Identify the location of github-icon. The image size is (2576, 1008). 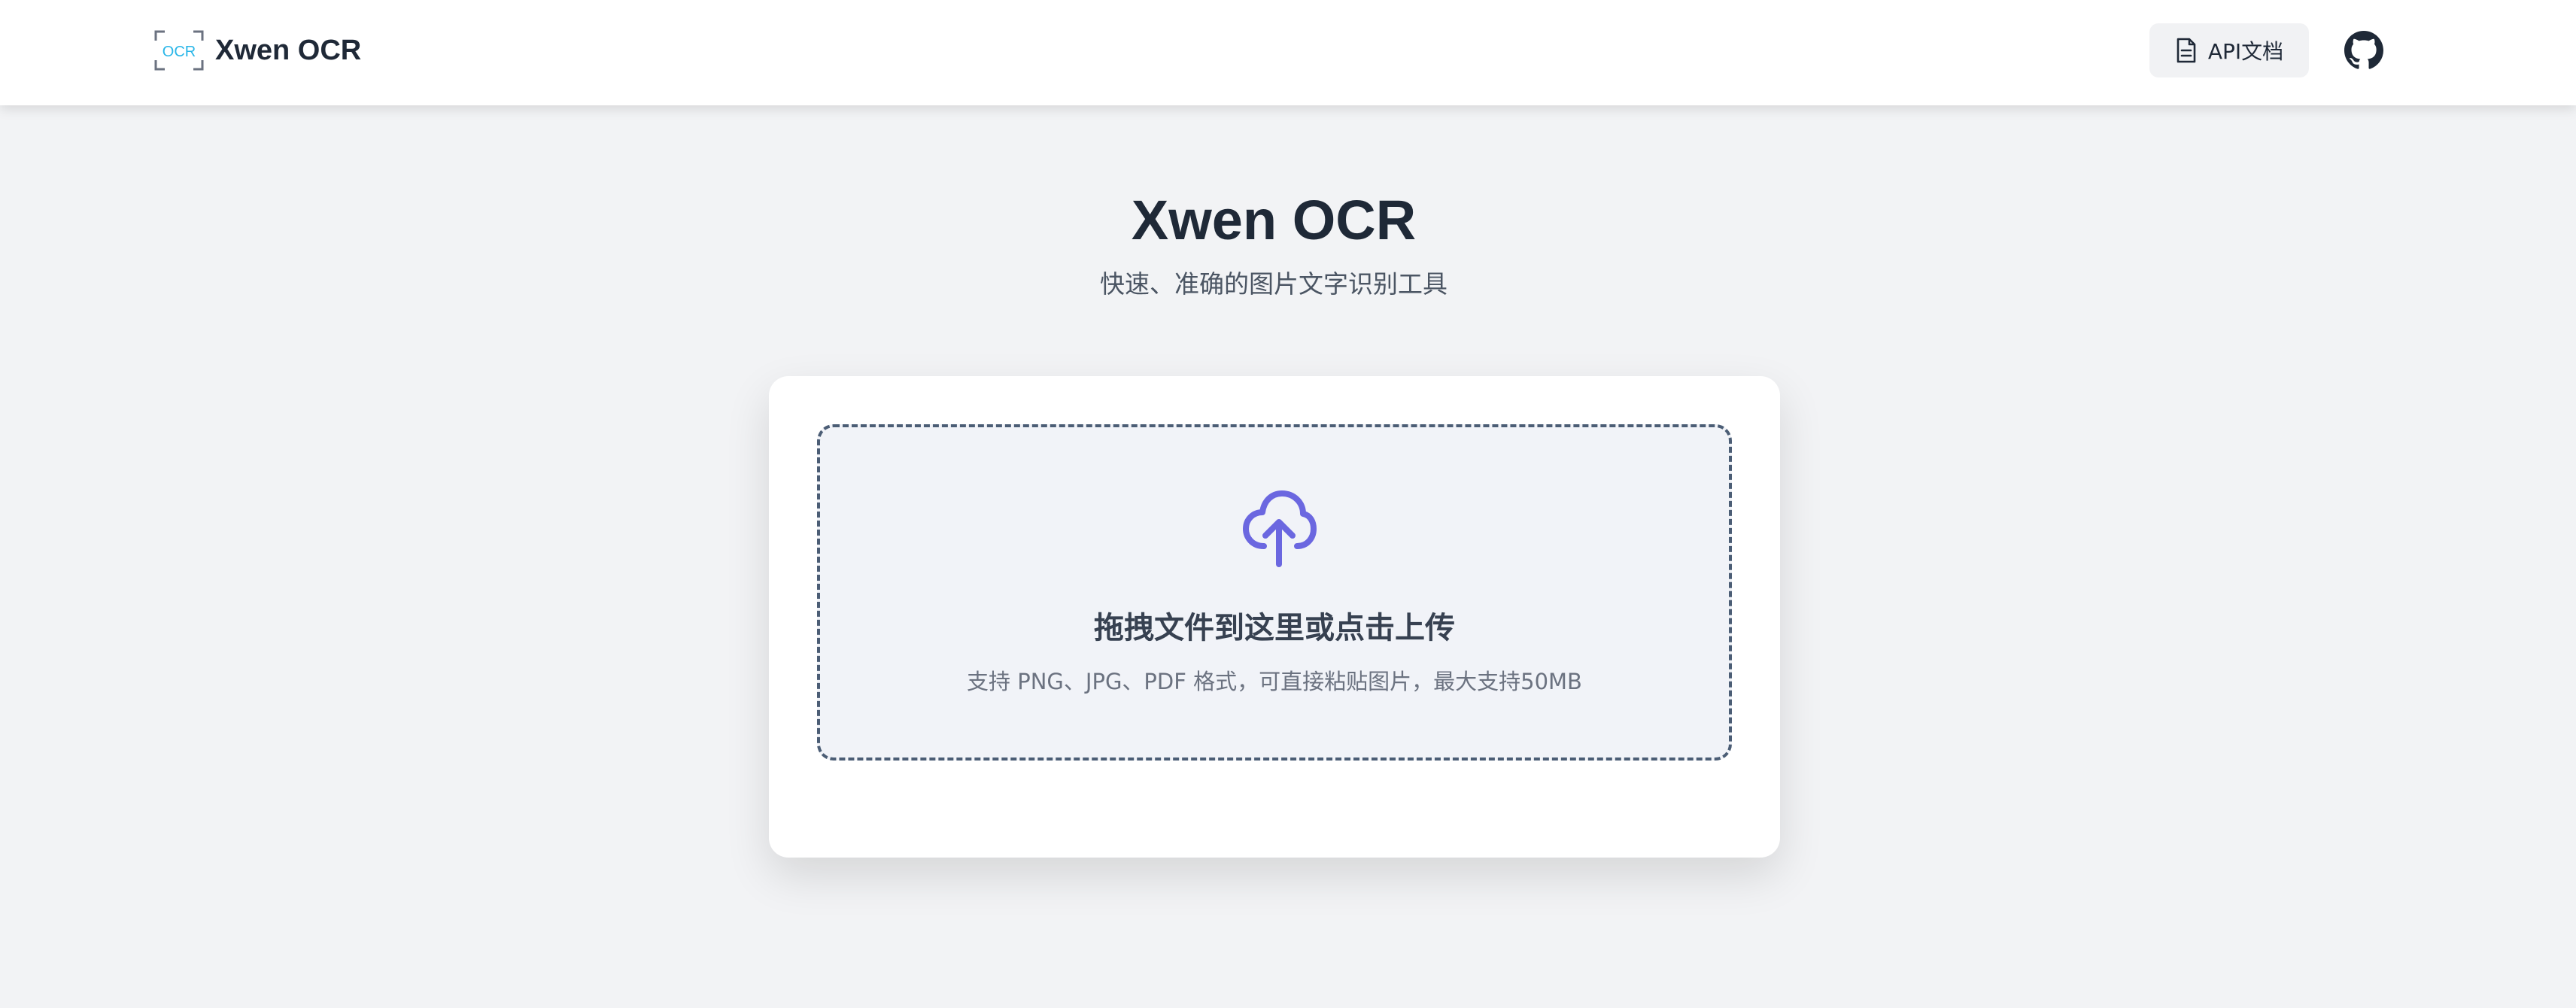
(2363, 50).